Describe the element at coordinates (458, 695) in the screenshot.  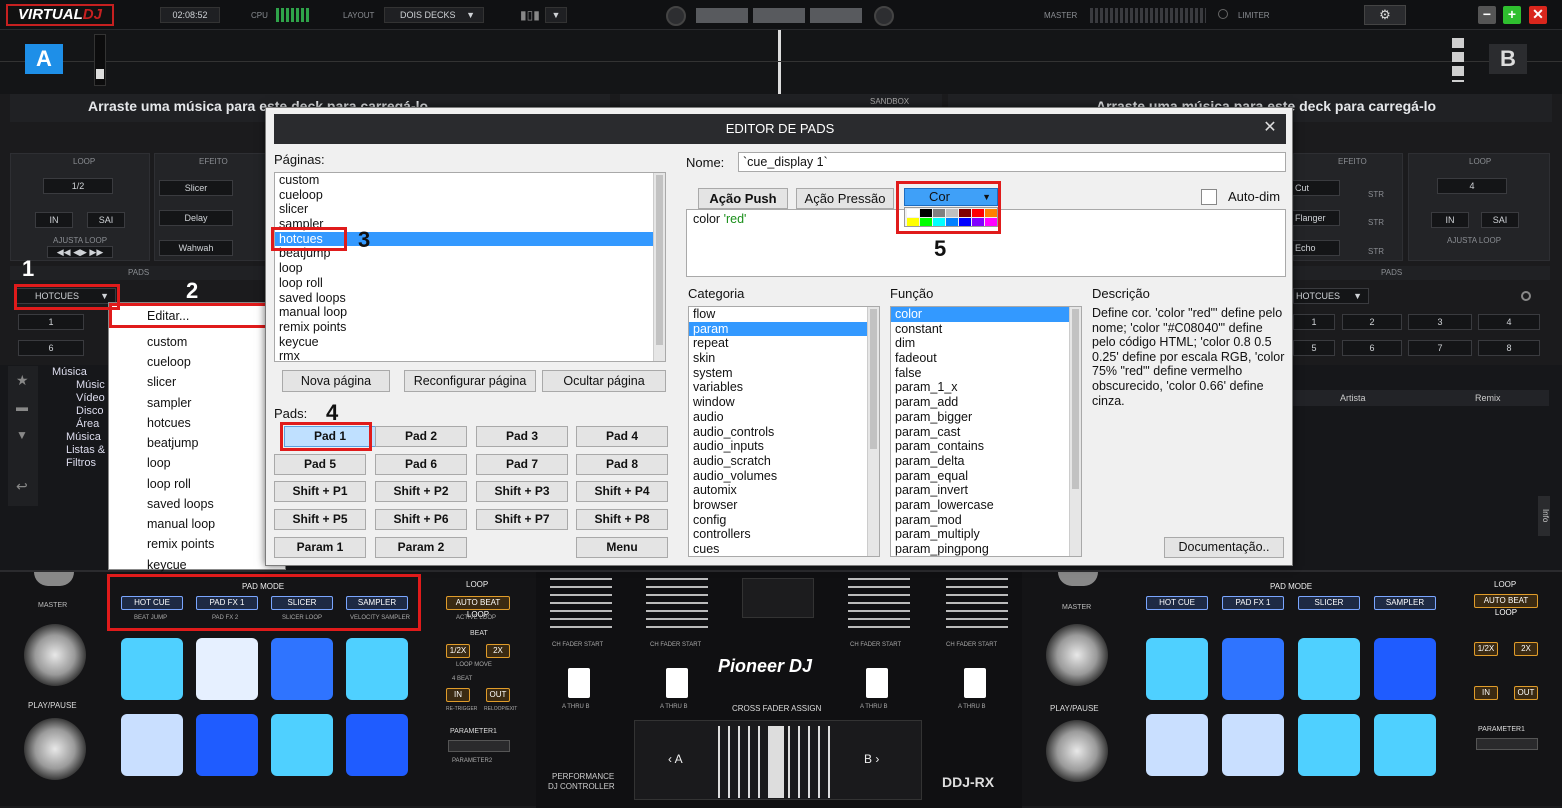
I see `hw-in-button: IN` at that location.